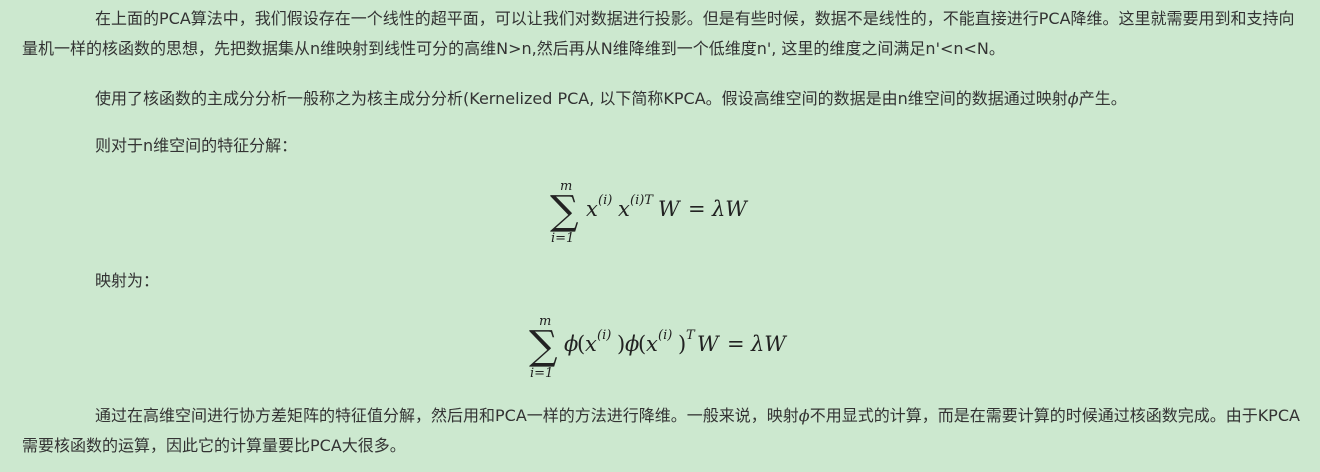 The width and height of the screenshot is (1320, 472). Describe the element at coordinates (562, 238) in the screenshot. I see `sum-lower-limit: i=1` at that location.